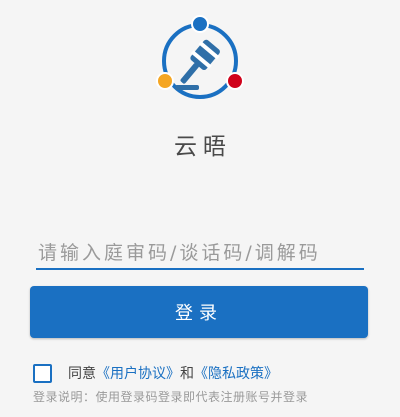  What do you see at coordinates (203, 147) in the screenshot?
I see `app-name: 云晤` at bounding box center [203, 147].